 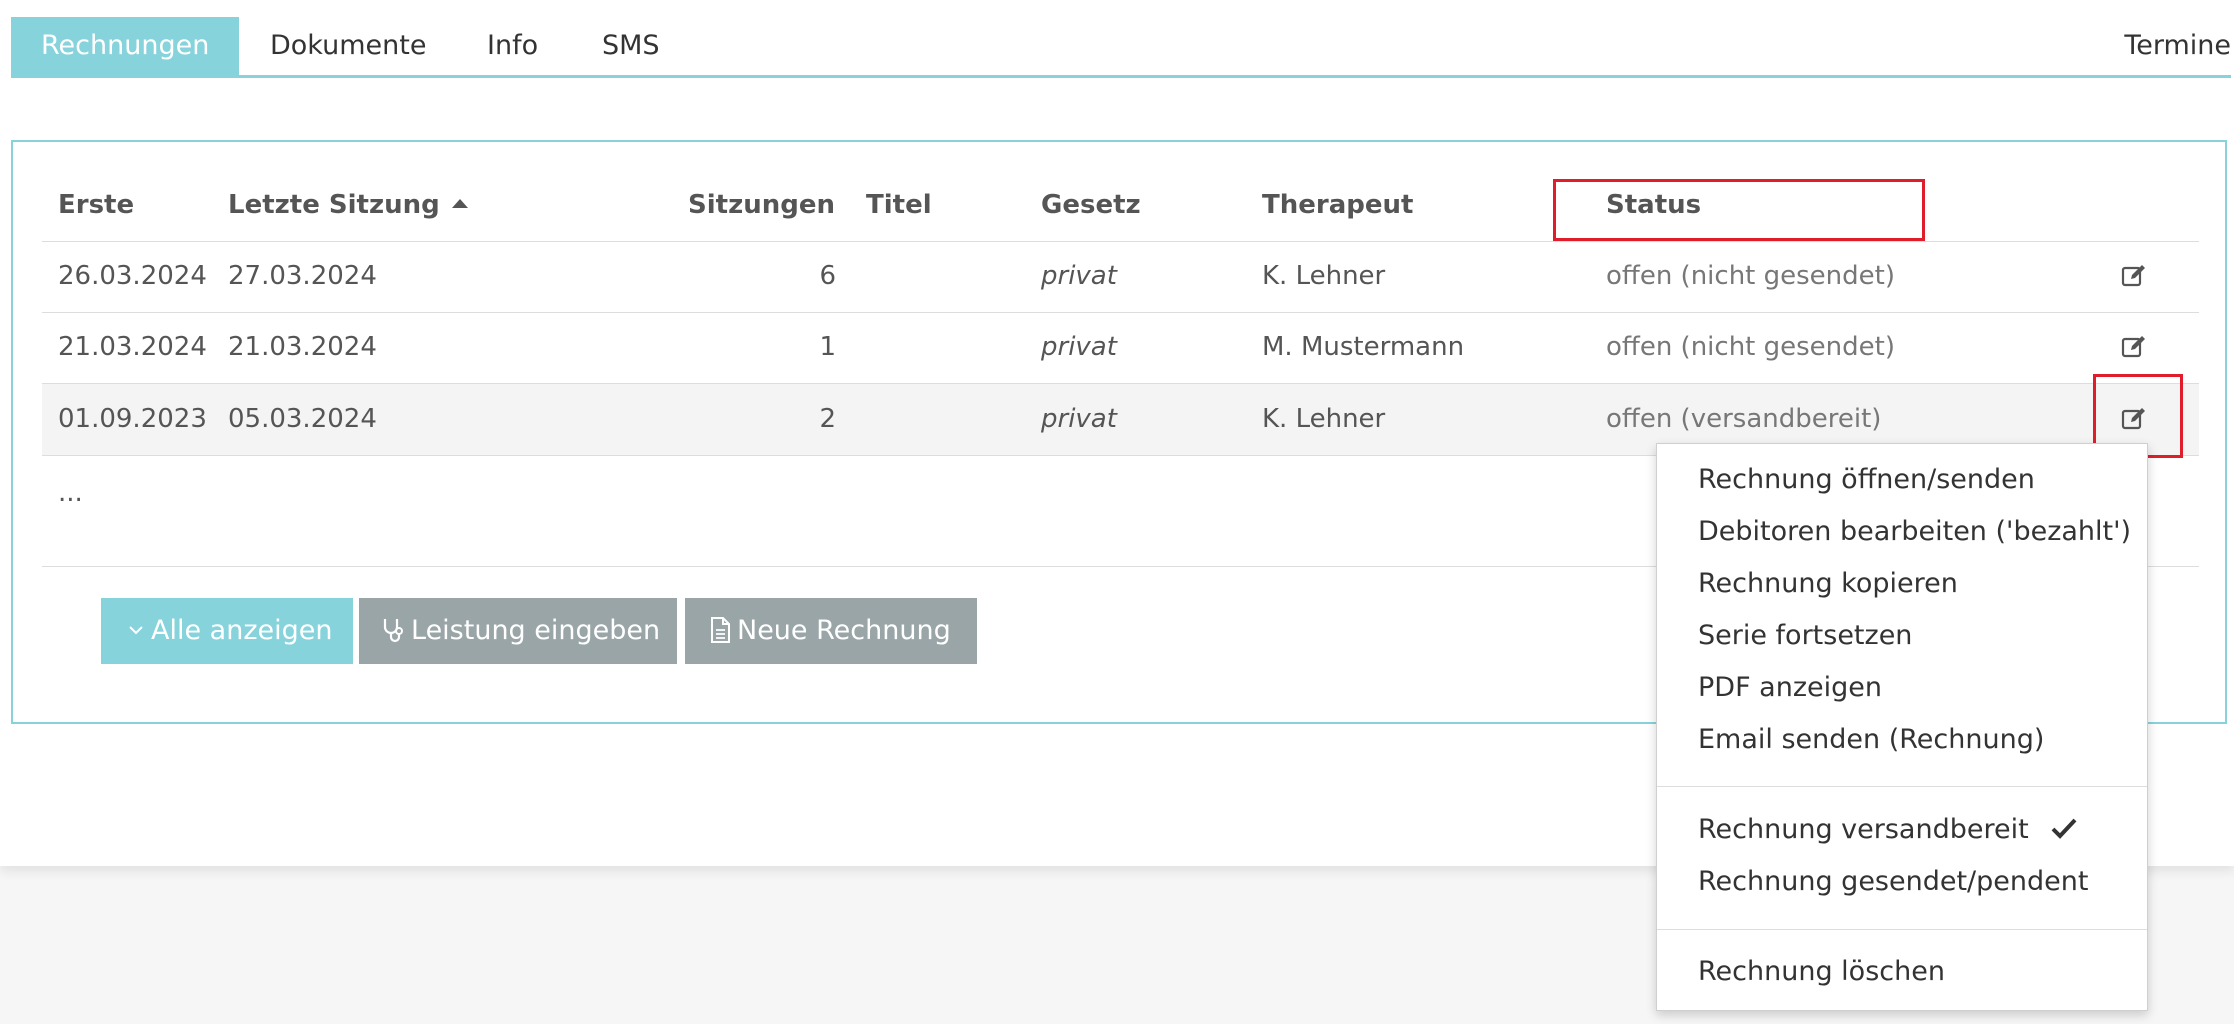 I want to click on header-letzte-sitzung: Letzte Sitzung, so click(x=348, y=205).